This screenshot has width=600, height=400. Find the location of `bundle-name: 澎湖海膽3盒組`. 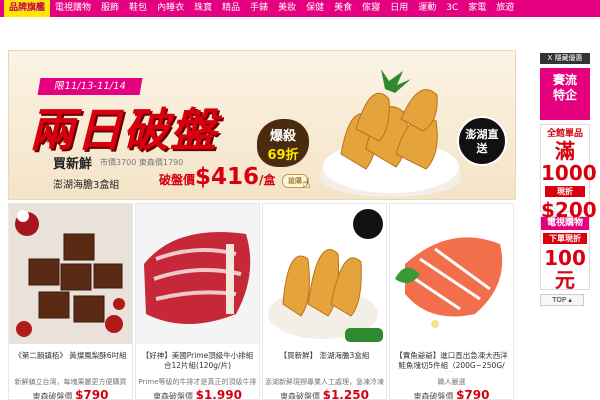

bundle-name: 澎湖海膽3盒組 is located at coordinates (86, 185).